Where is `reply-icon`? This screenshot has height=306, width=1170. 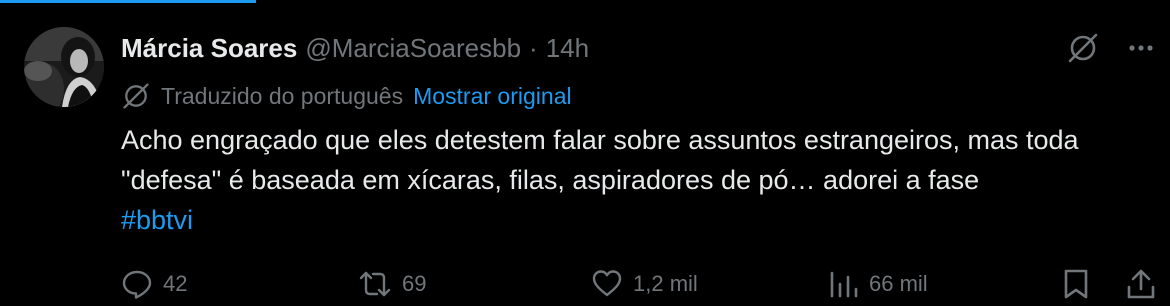
reply-icon is located at coordinates (137, 284).